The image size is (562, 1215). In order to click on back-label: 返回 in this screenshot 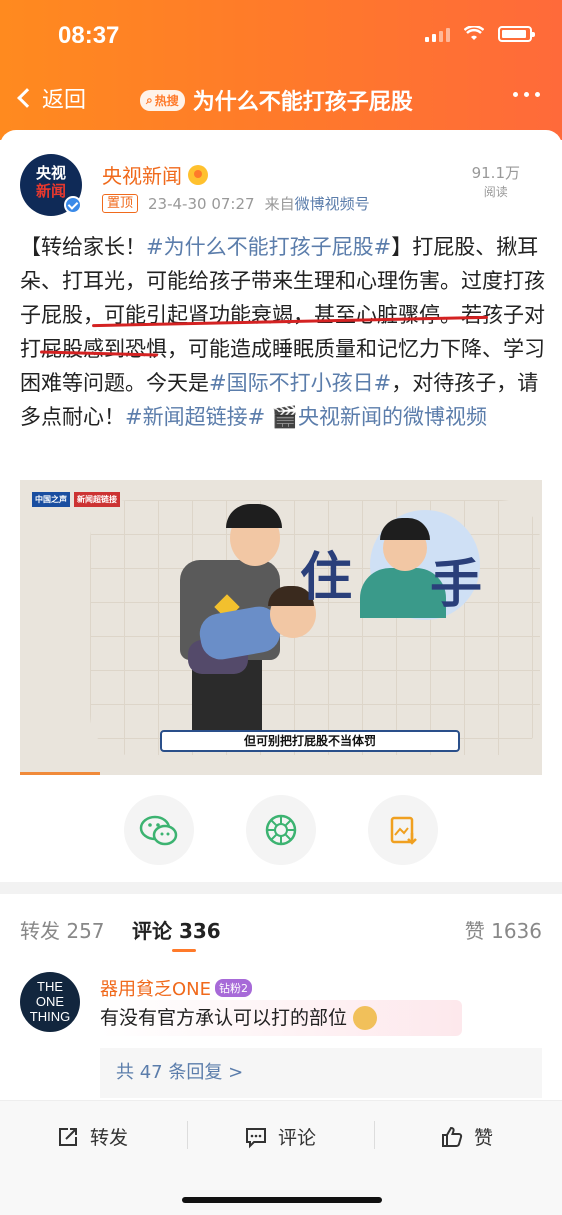, I will do `click(64, 100)`.